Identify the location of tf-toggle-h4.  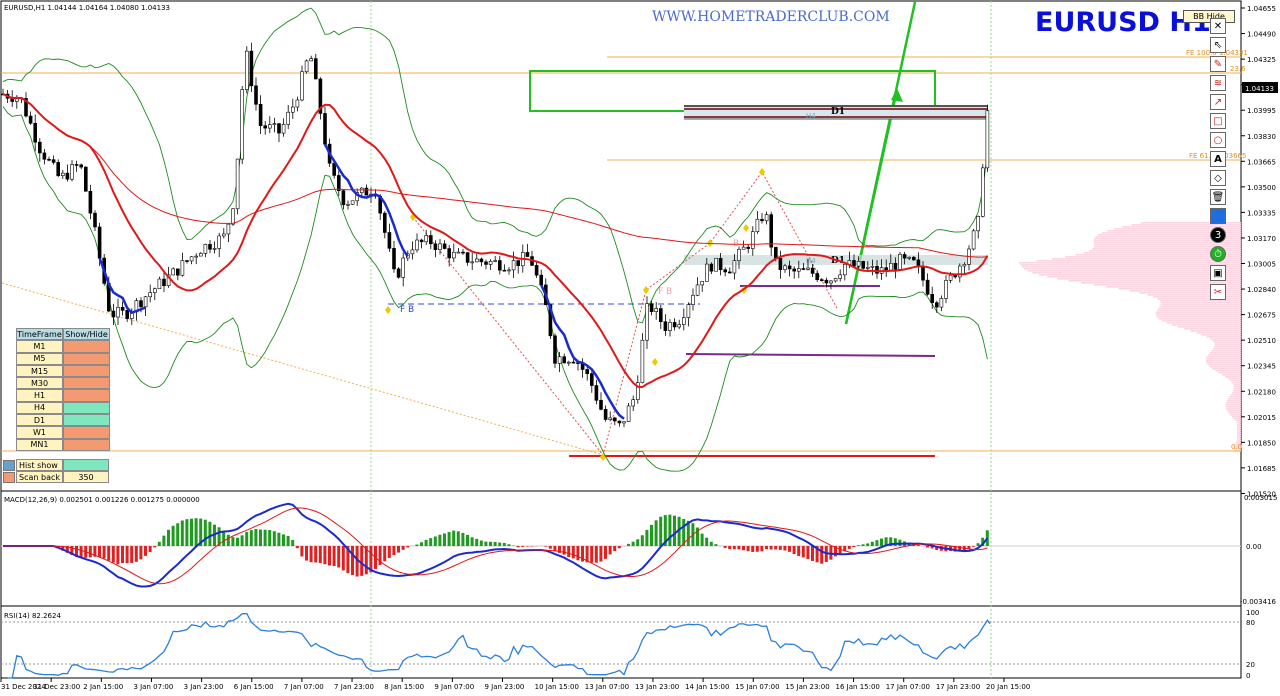
(86, 408).